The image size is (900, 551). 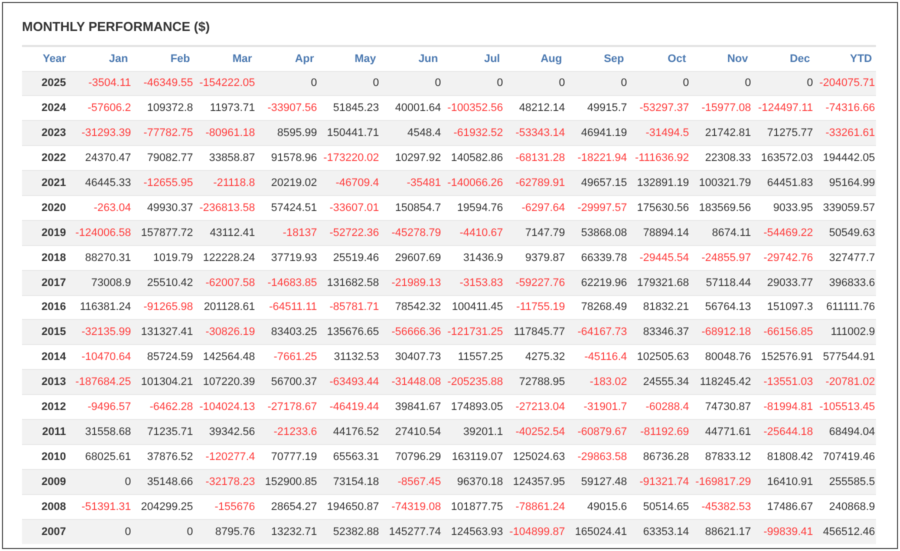 I want to click on value-cell: -99839.41, so click(x=783, y=531).